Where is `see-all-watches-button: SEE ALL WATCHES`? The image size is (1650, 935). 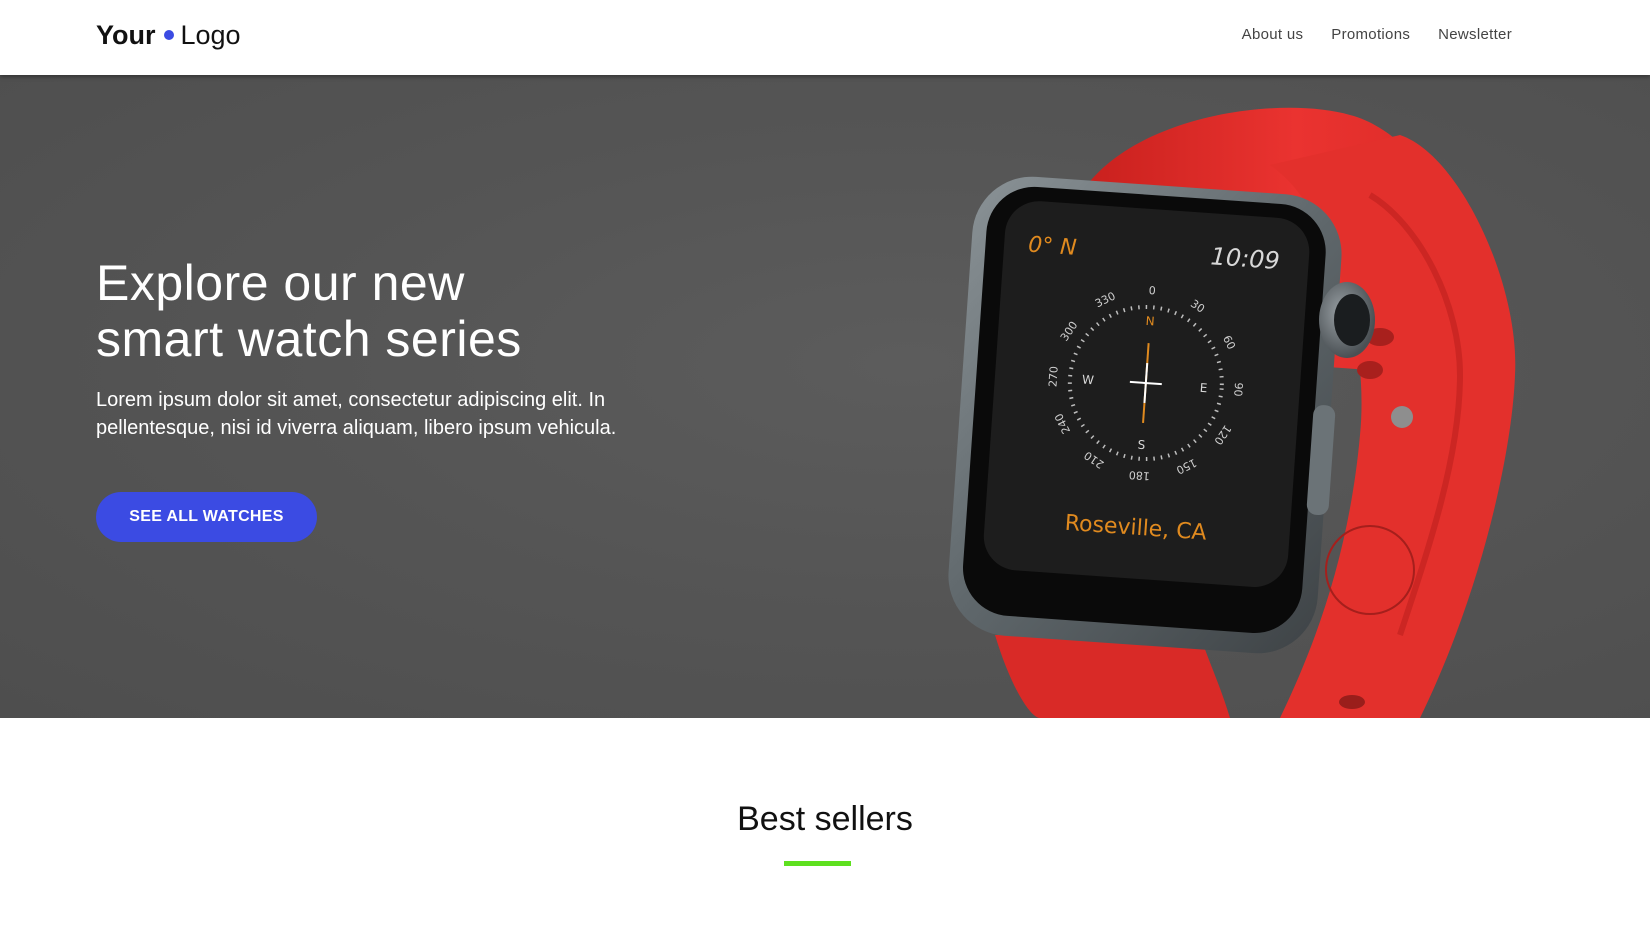
see-all-watches-button: SEE ALL WATCHES is located at coordinates (206, 517).